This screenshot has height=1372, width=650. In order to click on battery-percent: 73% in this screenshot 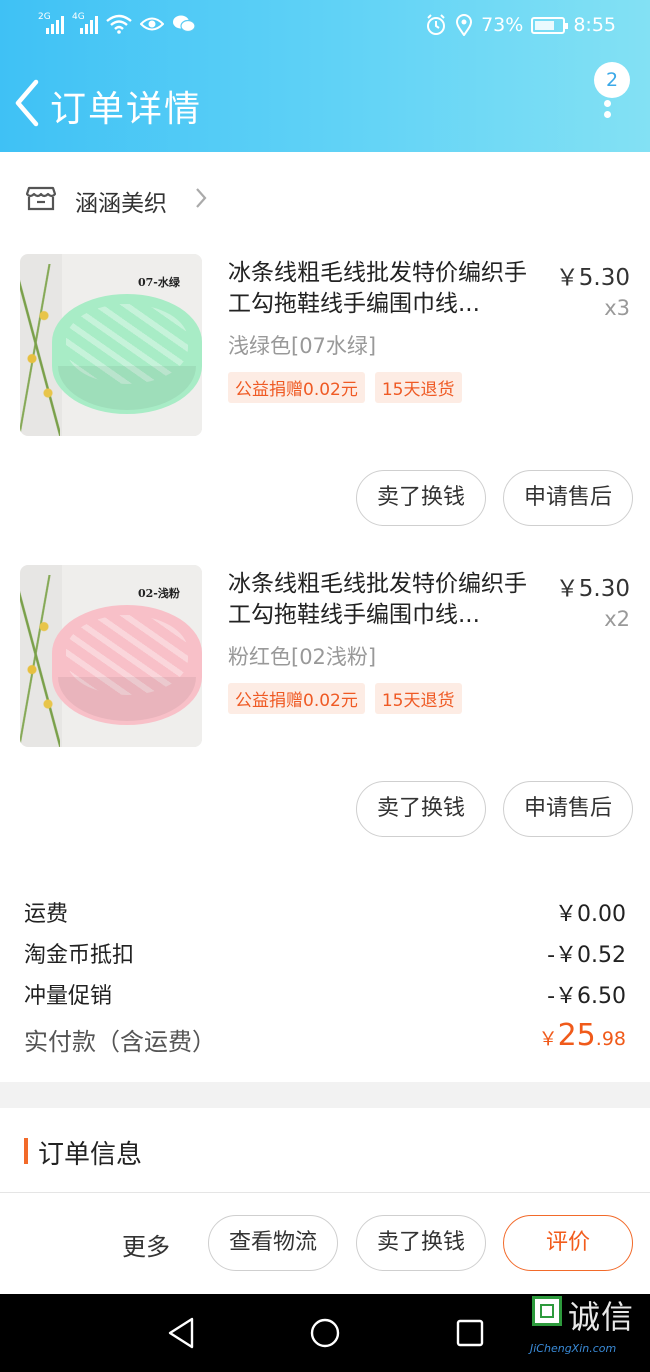, I will do `click(502, 25)`.